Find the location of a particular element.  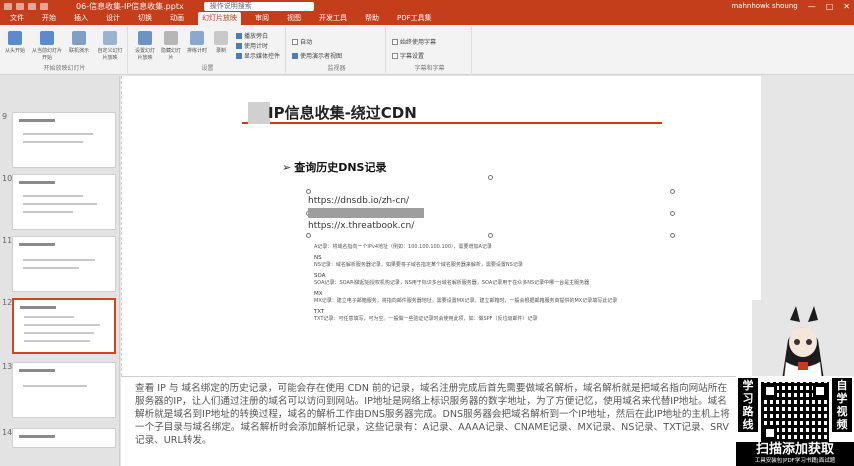

slides-panel: 9 10 11 12 13 14 is located at coordinates (60, 271).